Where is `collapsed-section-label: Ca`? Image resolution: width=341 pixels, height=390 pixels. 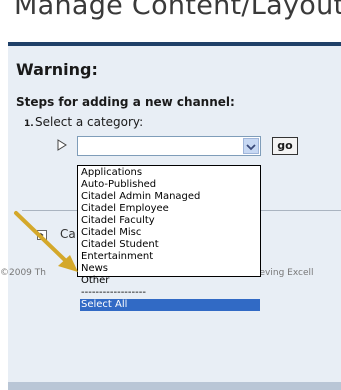
collapsed-section-label: Ca is located at coordinates (68, 234).